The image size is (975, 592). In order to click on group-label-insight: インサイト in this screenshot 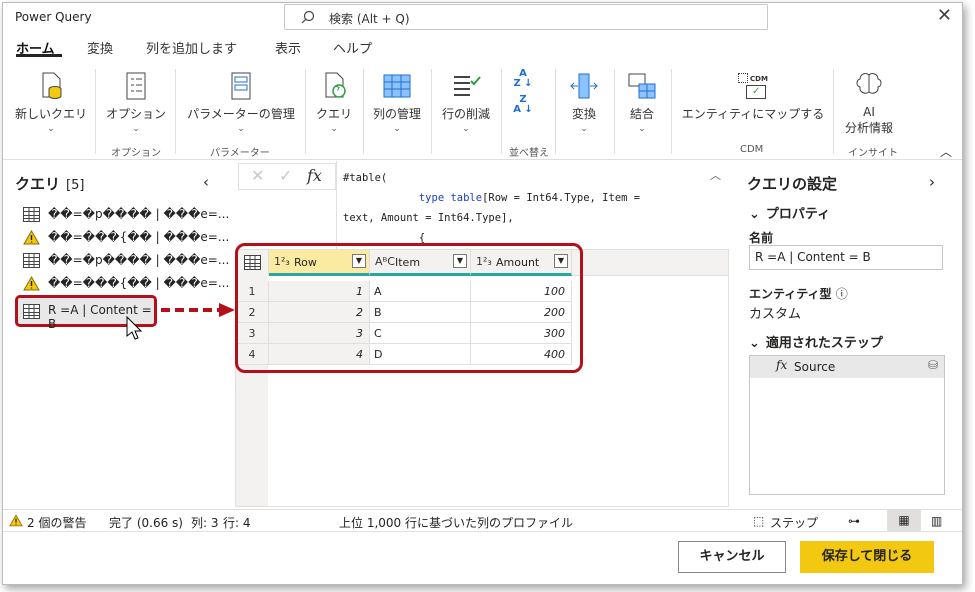, I will do `click(873, 153)`.